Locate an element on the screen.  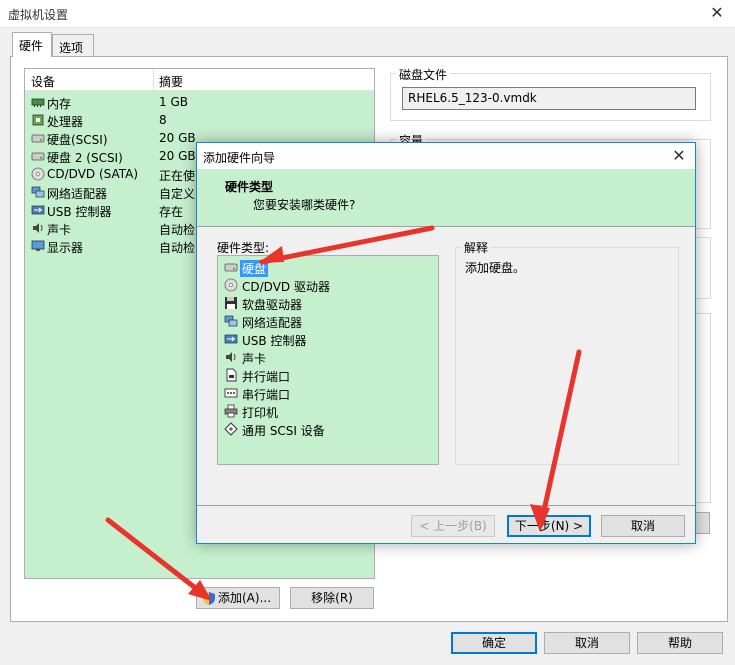
device-name: 网络适配器 is located at coordinates (77, 194).